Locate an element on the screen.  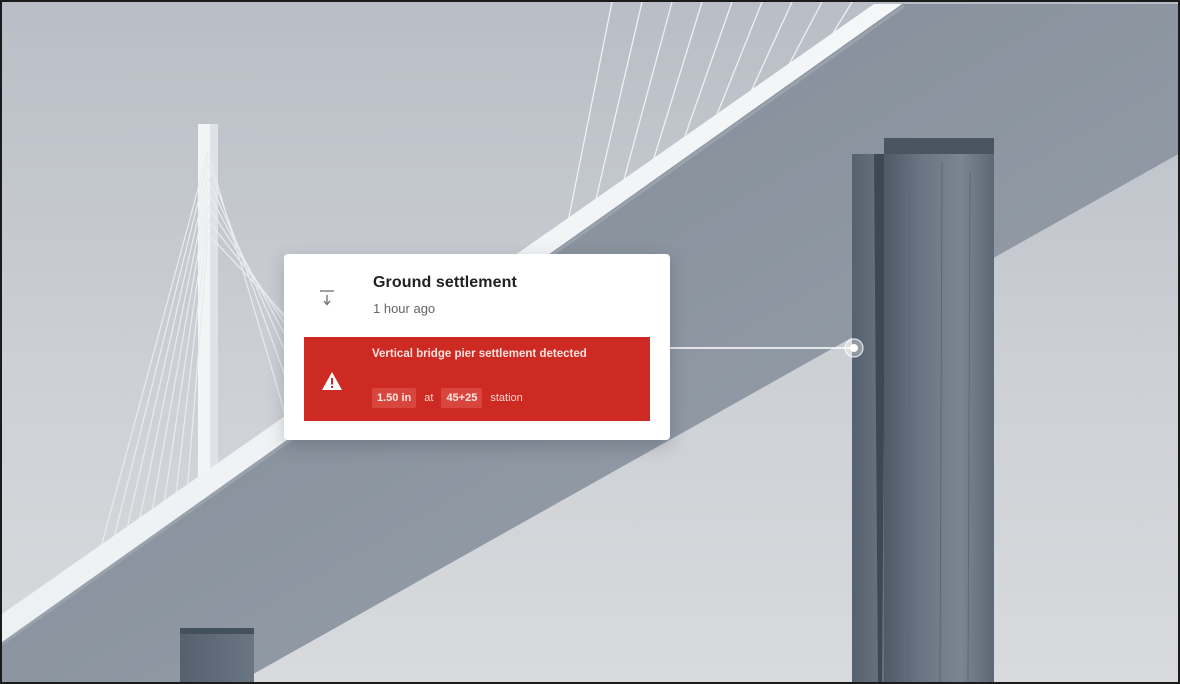
settlement-arrow-icon is located at coordinates (327, 298).